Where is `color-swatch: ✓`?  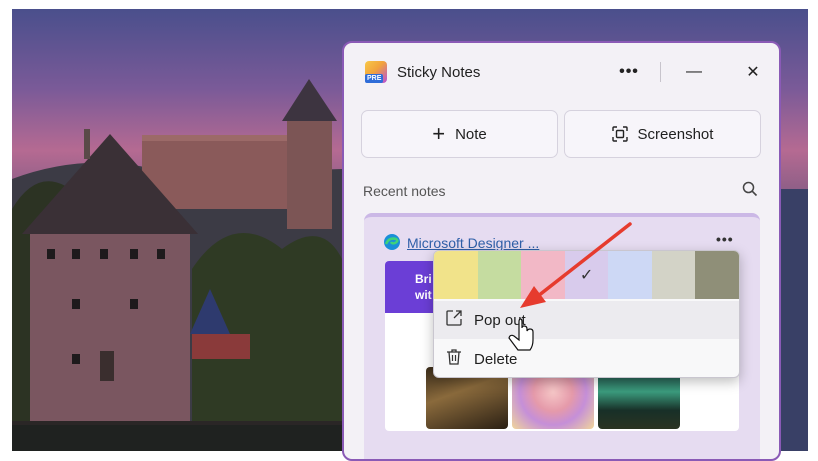 color-swatch: ✓ is located at coordinates (586, 275).